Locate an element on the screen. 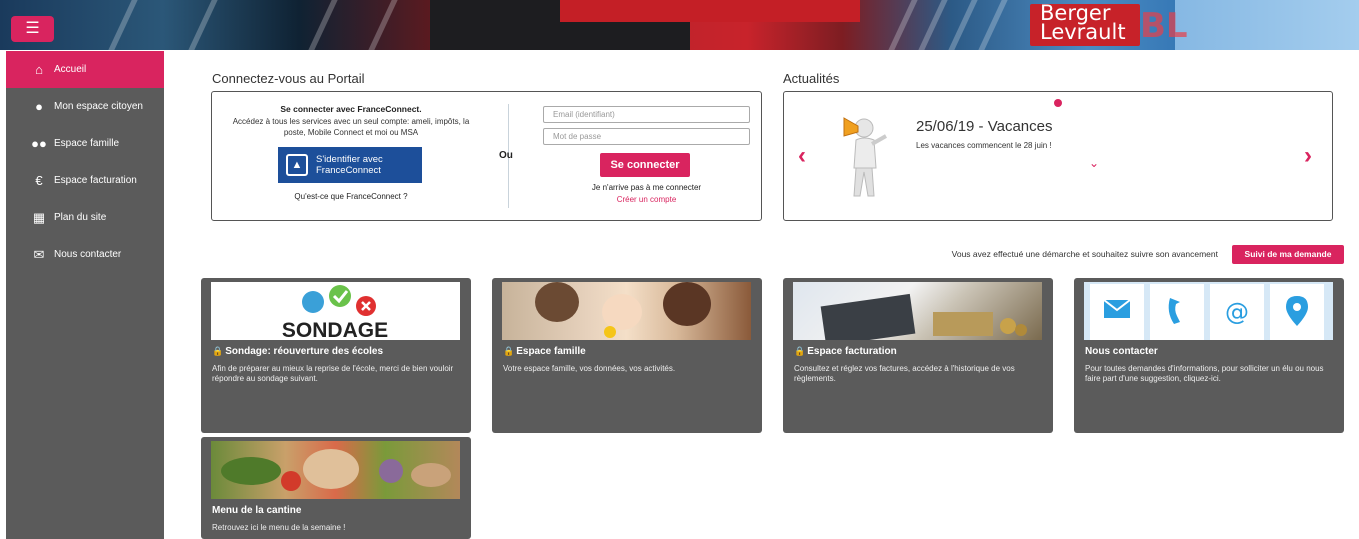 This screenshot has width=1359, height=539. carousel-indicator is located at coordinates (1058, 103).